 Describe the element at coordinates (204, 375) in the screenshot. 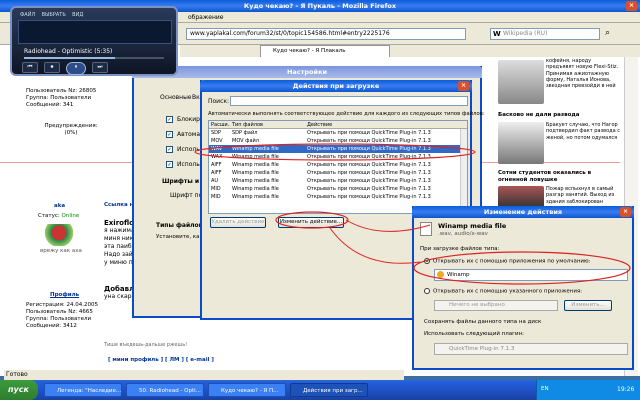

I see `firefox-status-text: Готово` at that location.